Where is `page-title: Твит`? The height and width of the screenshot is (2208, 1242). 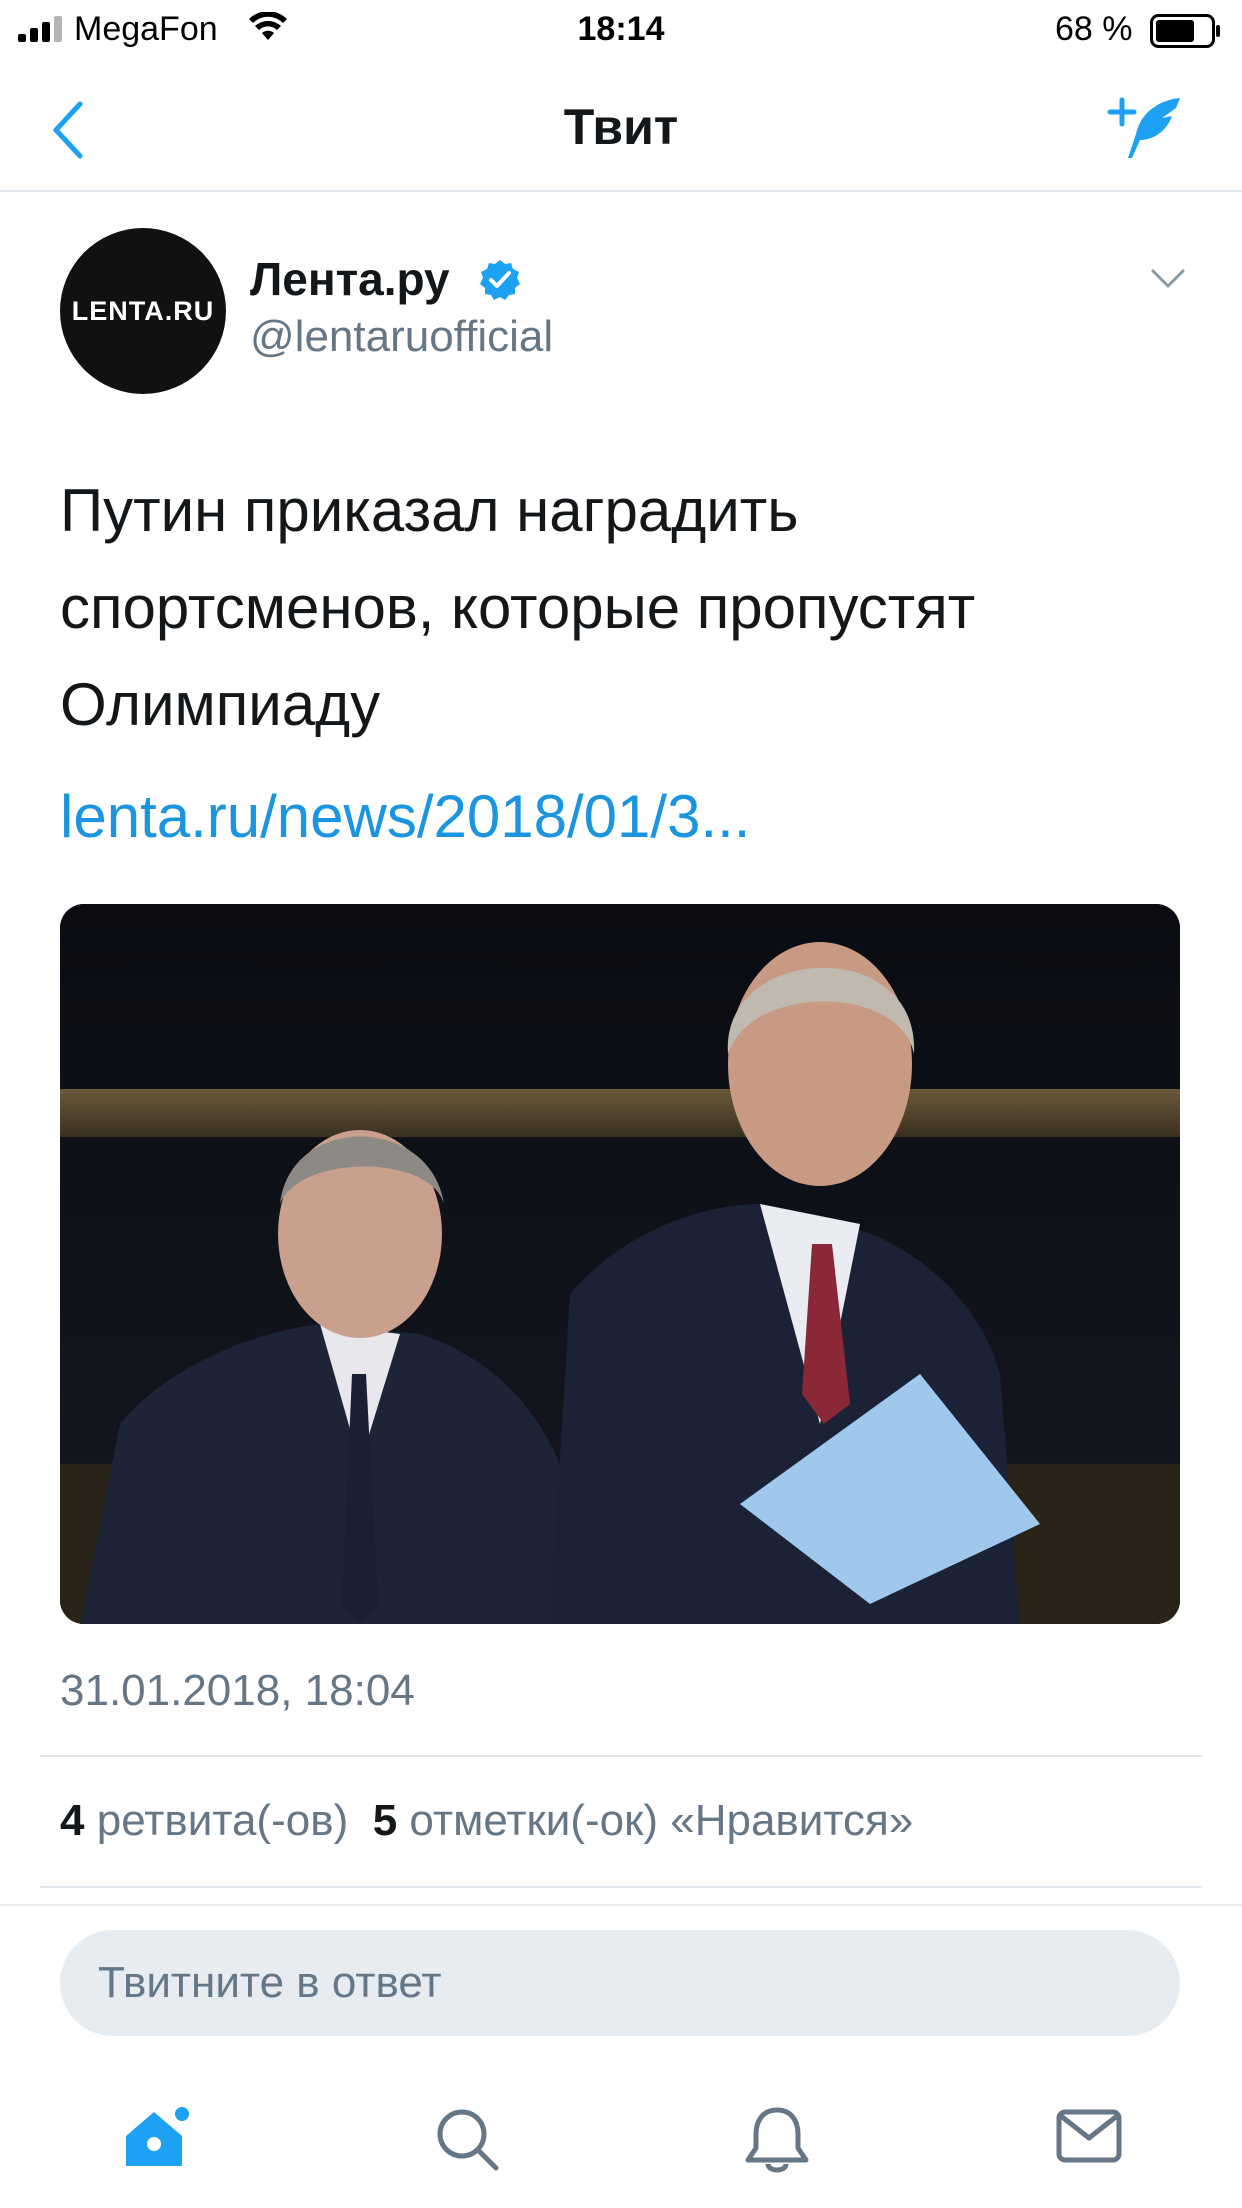 page-title: Твит is located at coordinates (621, 127).